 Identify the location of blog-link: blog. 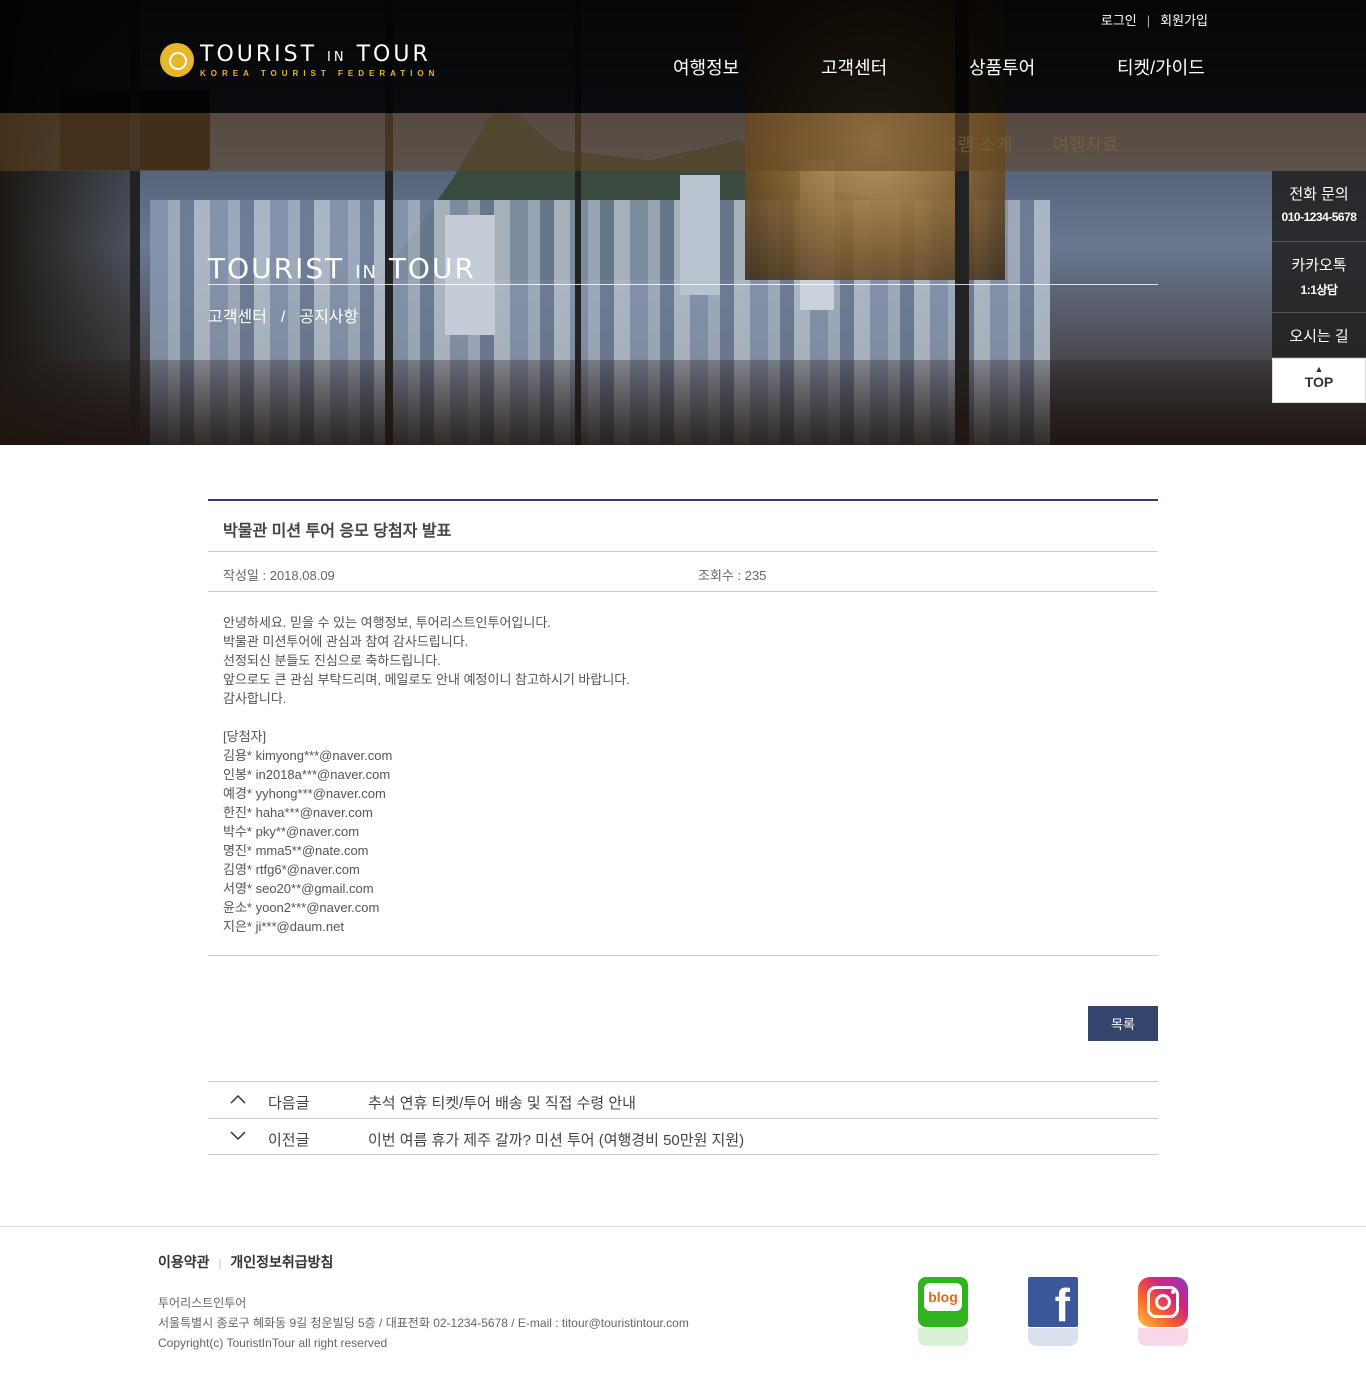
(943, 1311).